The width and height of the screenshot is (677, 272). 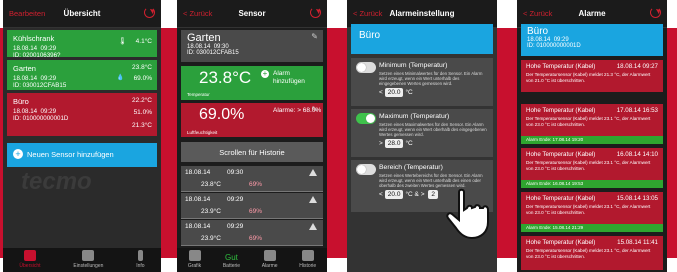 What do you see at coordinates (411, 167) in the screenshot?
I see `option-title: Bereich (Temperatur)` at bounding box center [411, 167].